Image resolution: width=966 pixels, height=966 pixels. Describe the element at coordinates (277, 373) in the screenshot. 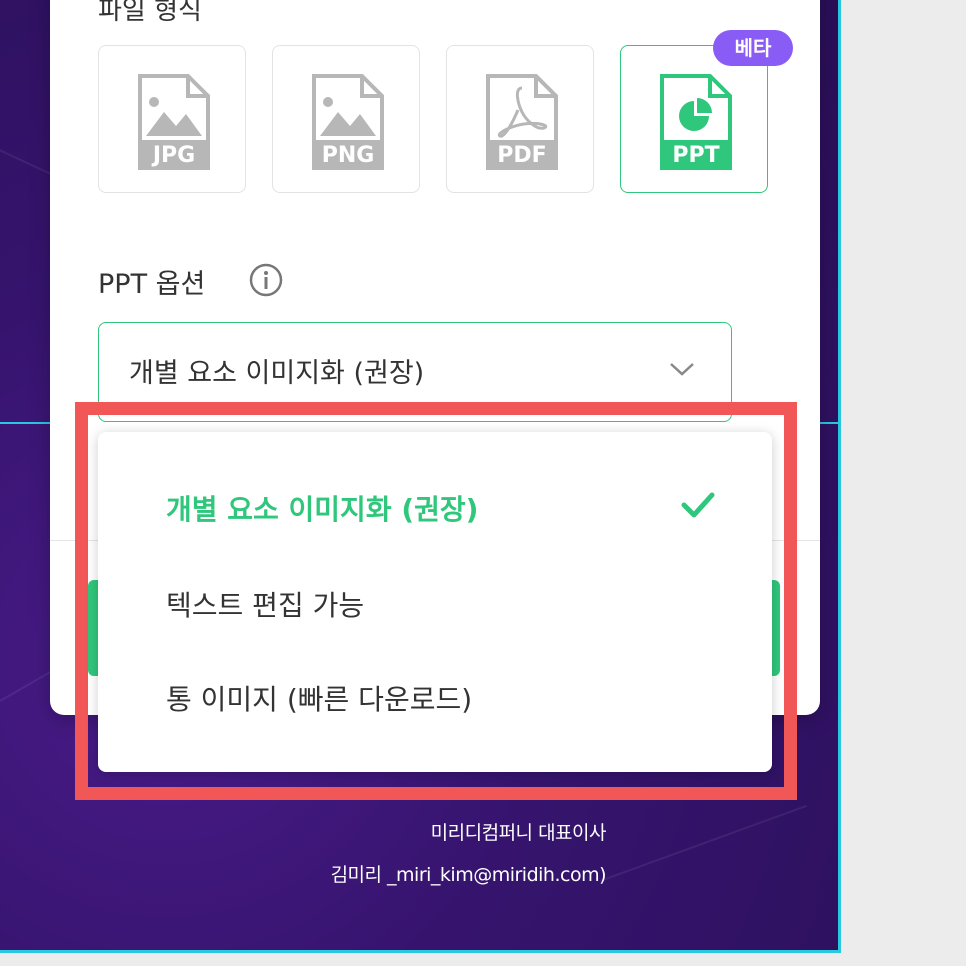

I see `select-current-value: 개별 요소 이미지화 (권장)` at that location.